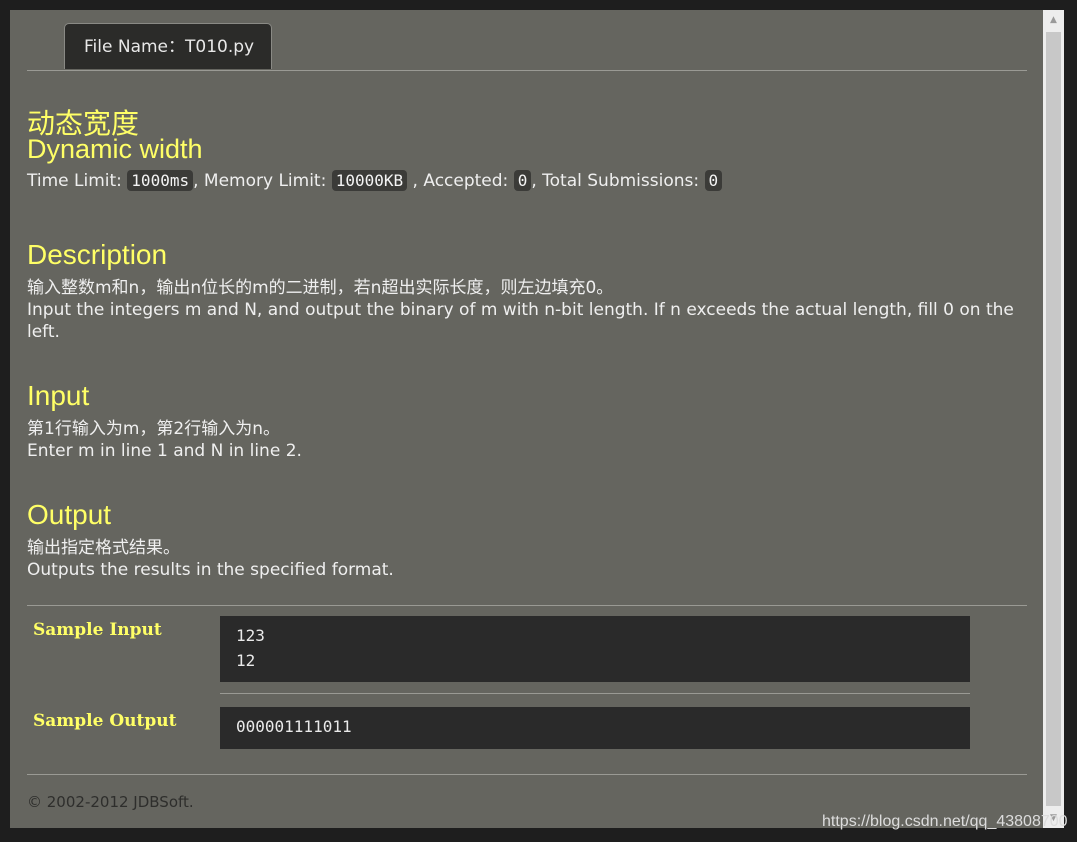 The height and width of the screenshot is (842, 1077). What do you see at coordinates (103, 548) in the screenshot?
I see `output-text-cn: 输出指定格式结果。` at bounding box center [103, 548].